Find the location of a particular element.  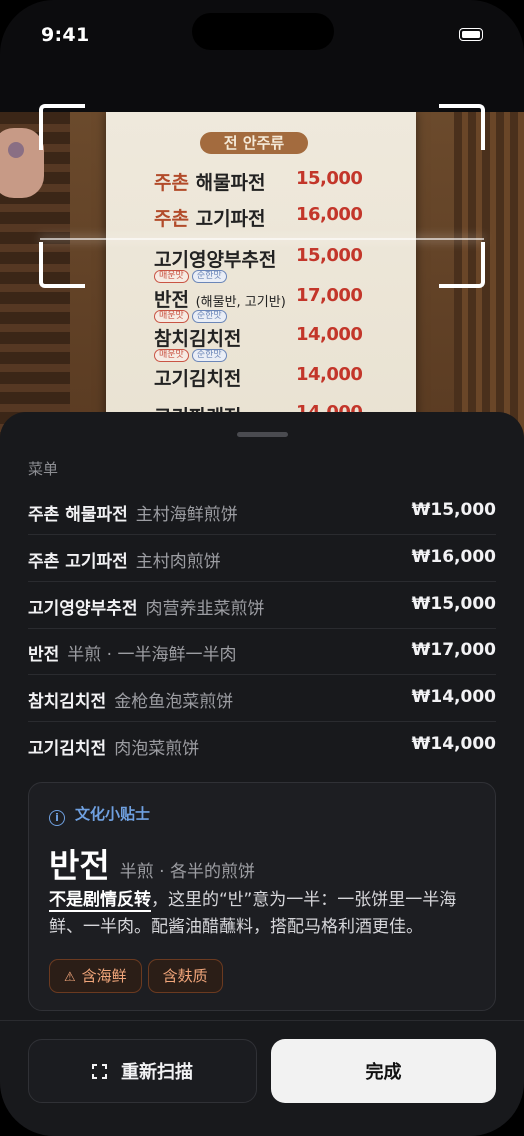

item-korean-name: 고기영양부추전 is located at coordinates (83, 609).